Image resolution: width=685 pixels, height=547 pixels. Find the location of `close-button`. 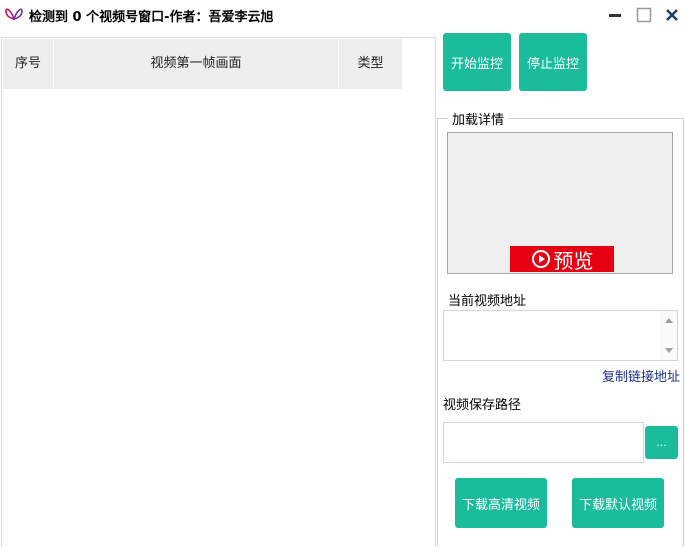

close-button is located at coordinates (672, 15).